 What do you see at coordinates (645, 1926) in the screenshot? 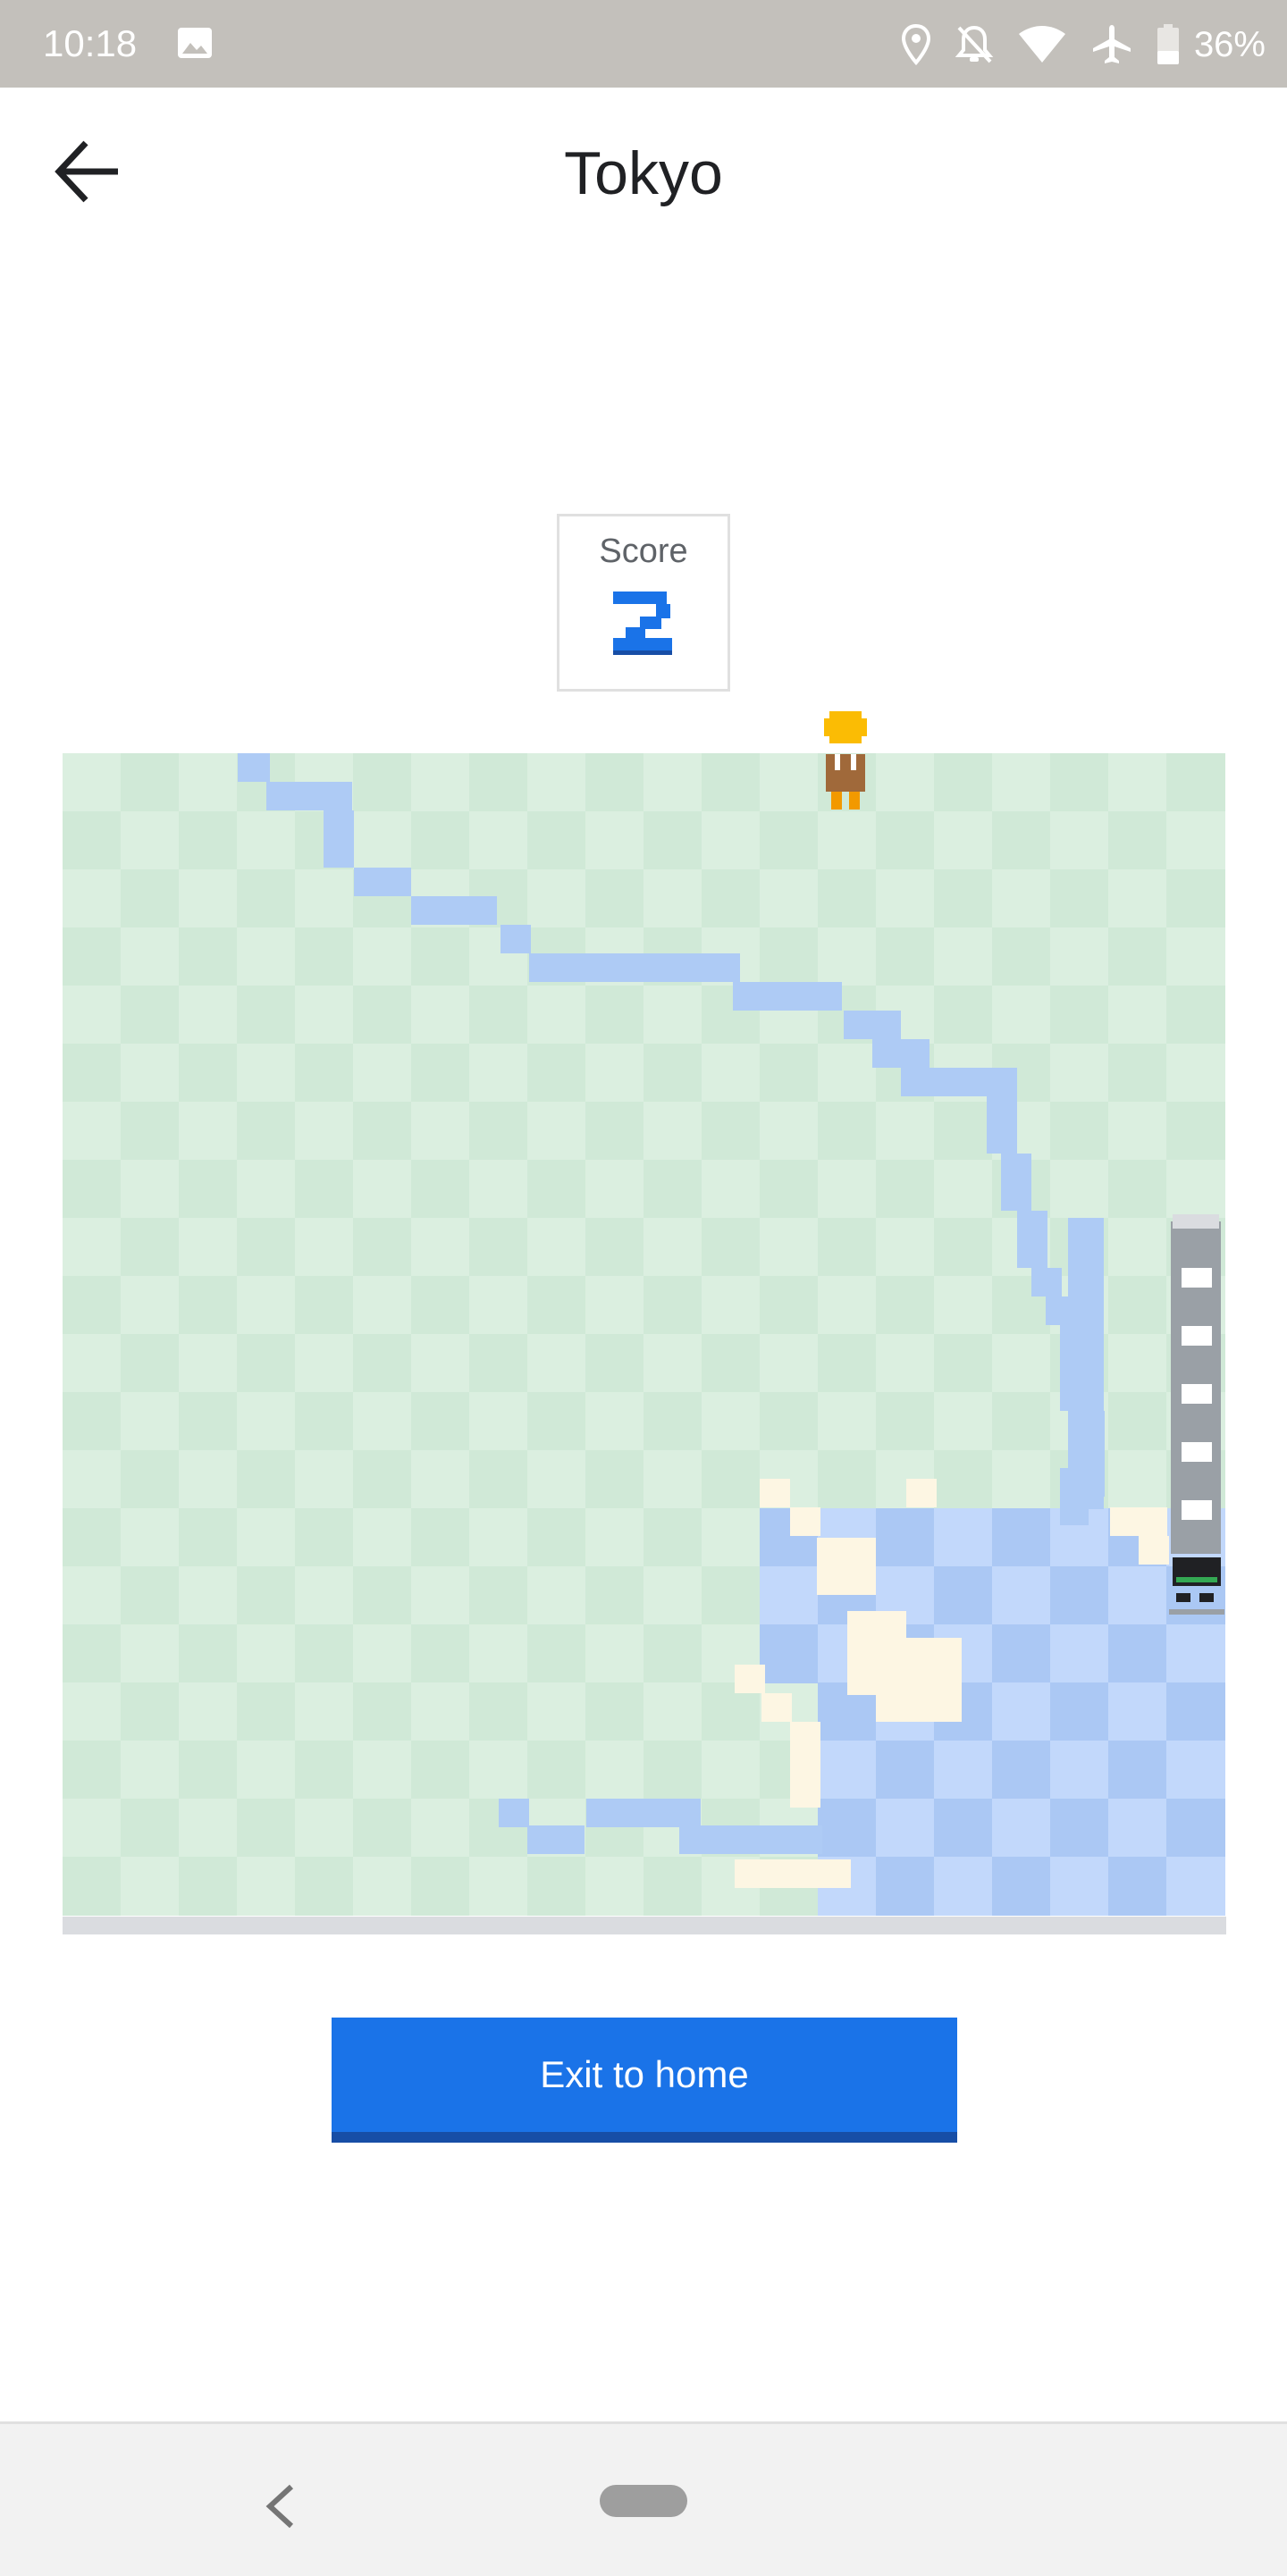
I see `board-floor` at bounding box center [645, 1926].